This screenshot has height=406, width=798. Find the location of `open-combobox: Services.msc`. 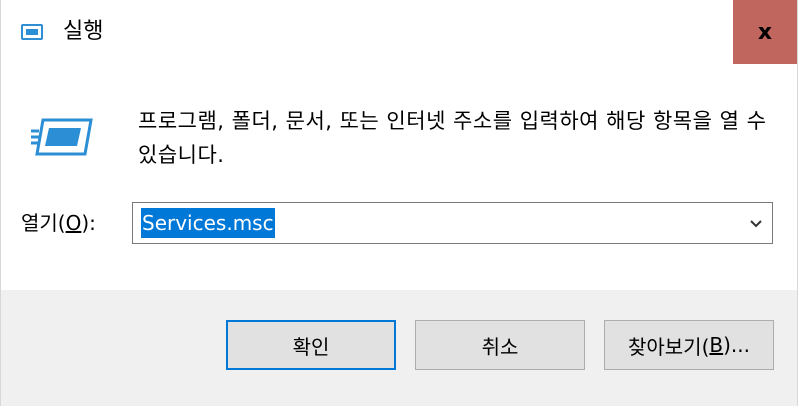

open-combobox: Services.msc is located at coordinates (452, 223).